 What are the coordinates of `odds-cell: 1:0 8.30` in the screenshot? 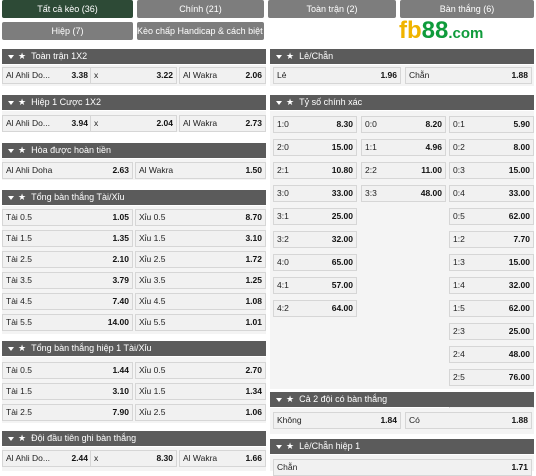 It's located at (315, 124).